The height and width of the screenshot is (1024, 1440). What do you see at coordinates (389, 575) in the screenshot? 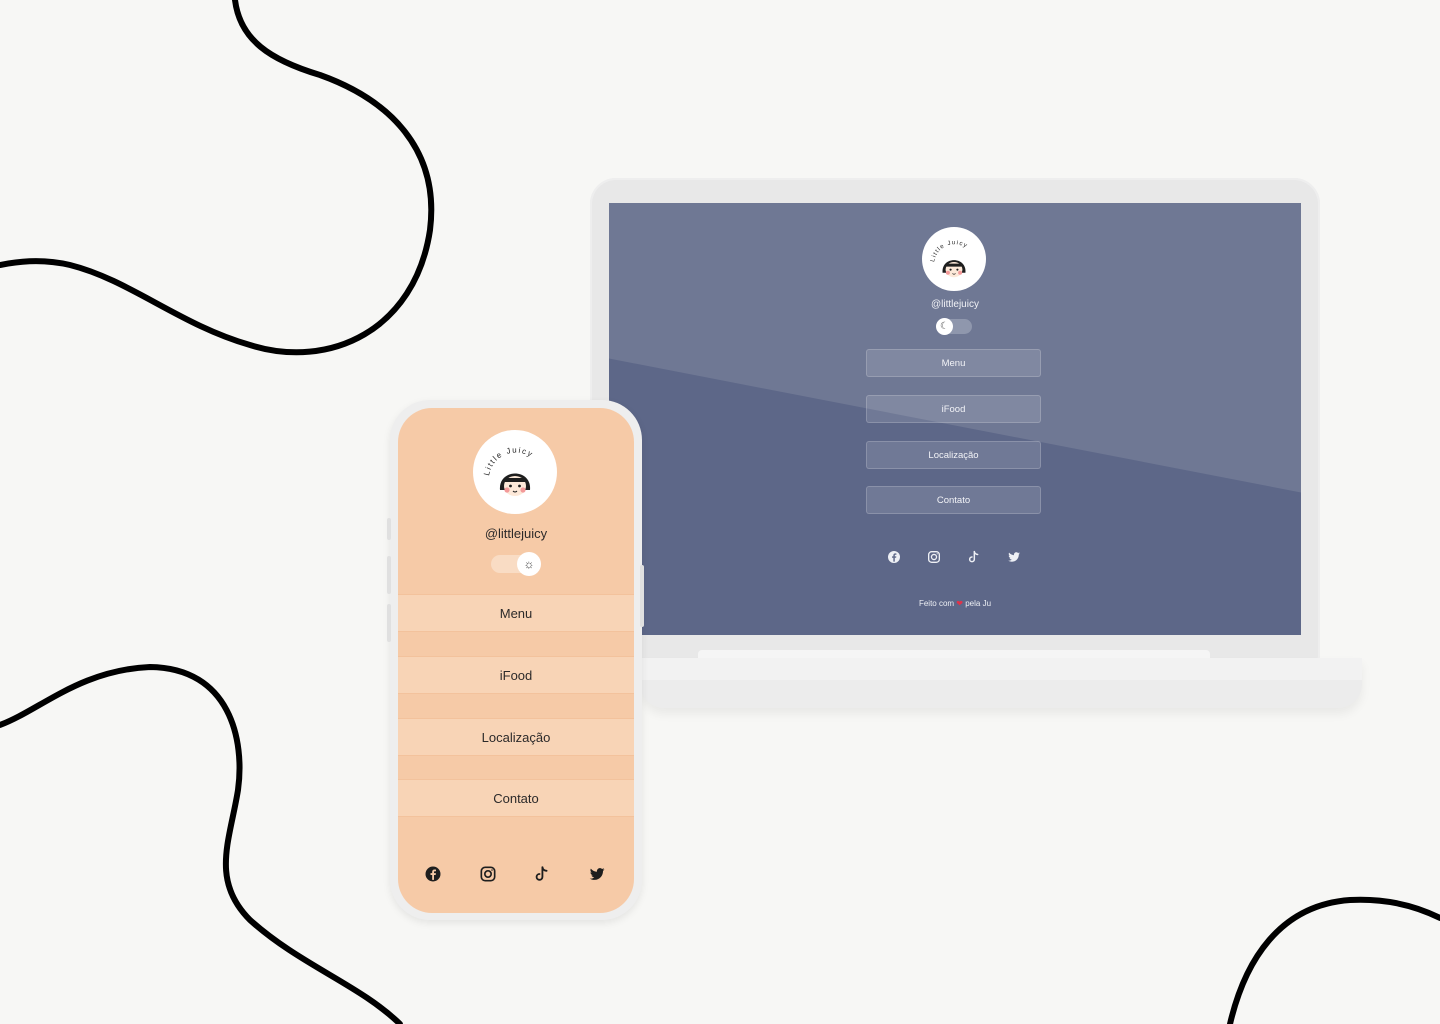
I see `phone-volume-up` at bounding box center [389, 575].